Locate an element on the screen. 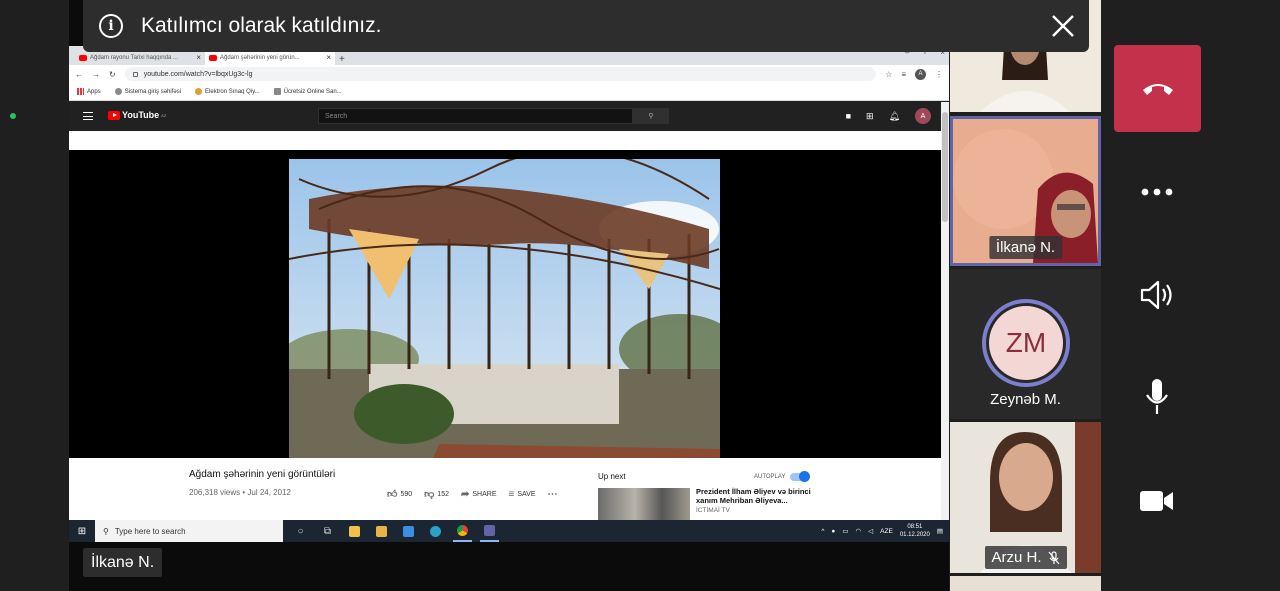 The height and width of the screenshot is (591, 1280). wifi-icon: ◠ is located at coordinates (858, 531).